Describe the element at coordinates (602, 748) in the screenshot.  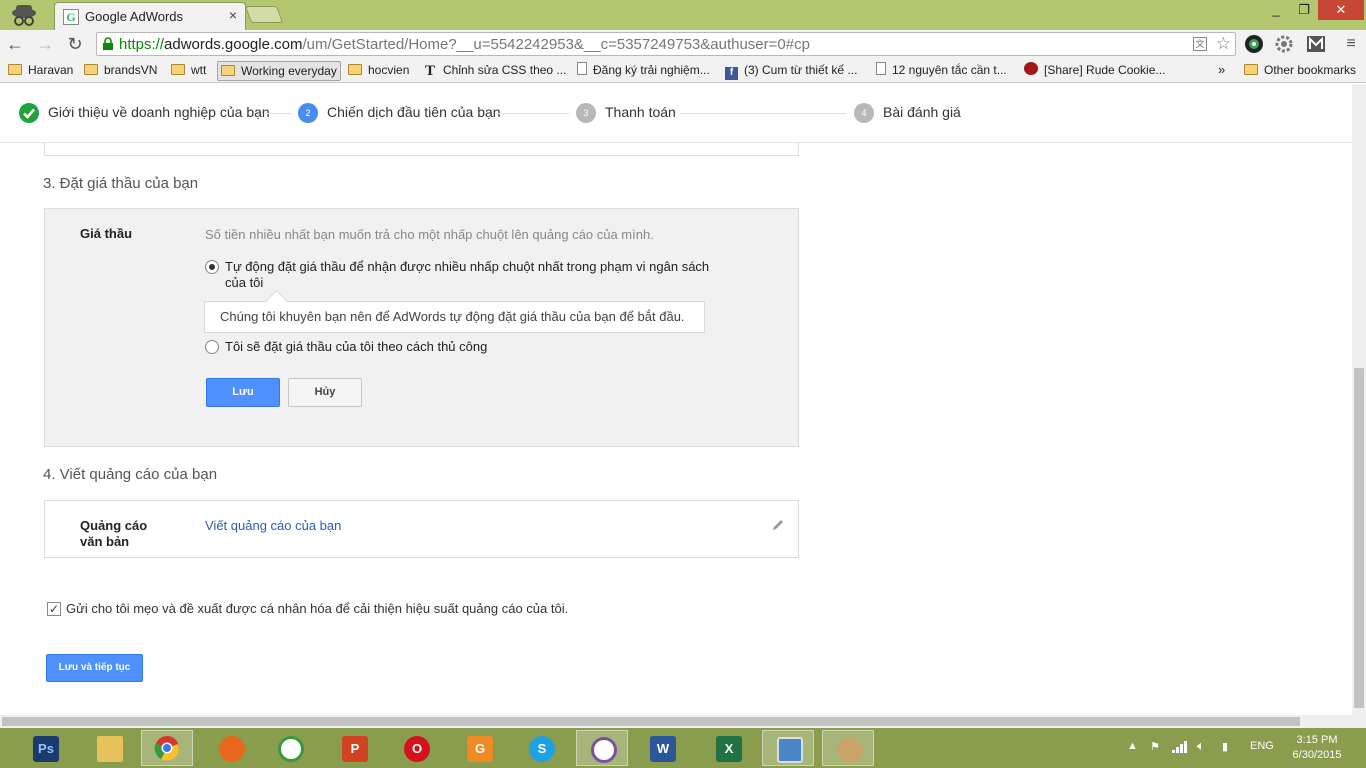
I see `viber-icon` at that location.